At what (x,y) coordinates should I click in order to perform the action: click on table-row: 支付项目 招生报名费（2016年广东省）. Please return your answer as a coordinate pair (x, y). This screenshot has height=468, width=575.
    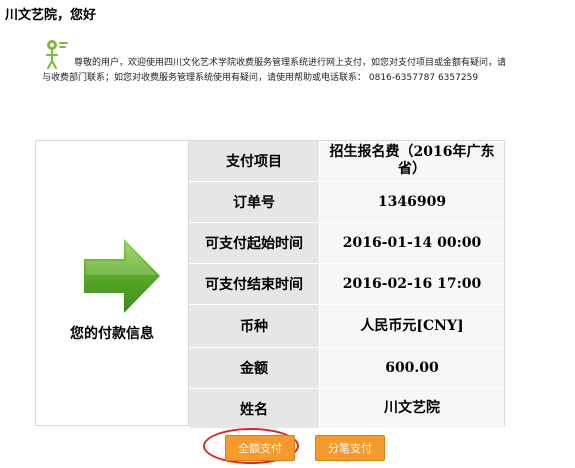
    Looking at the image, I should click on (346, 161).